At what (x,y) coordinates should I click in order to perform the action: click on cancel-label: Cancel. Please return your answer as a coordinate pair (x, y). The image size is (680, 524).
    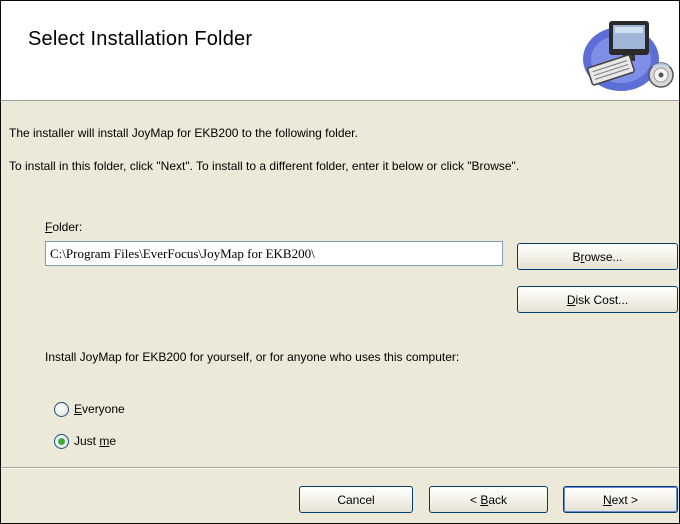
    Looking at the image, I should click on (356, 499).